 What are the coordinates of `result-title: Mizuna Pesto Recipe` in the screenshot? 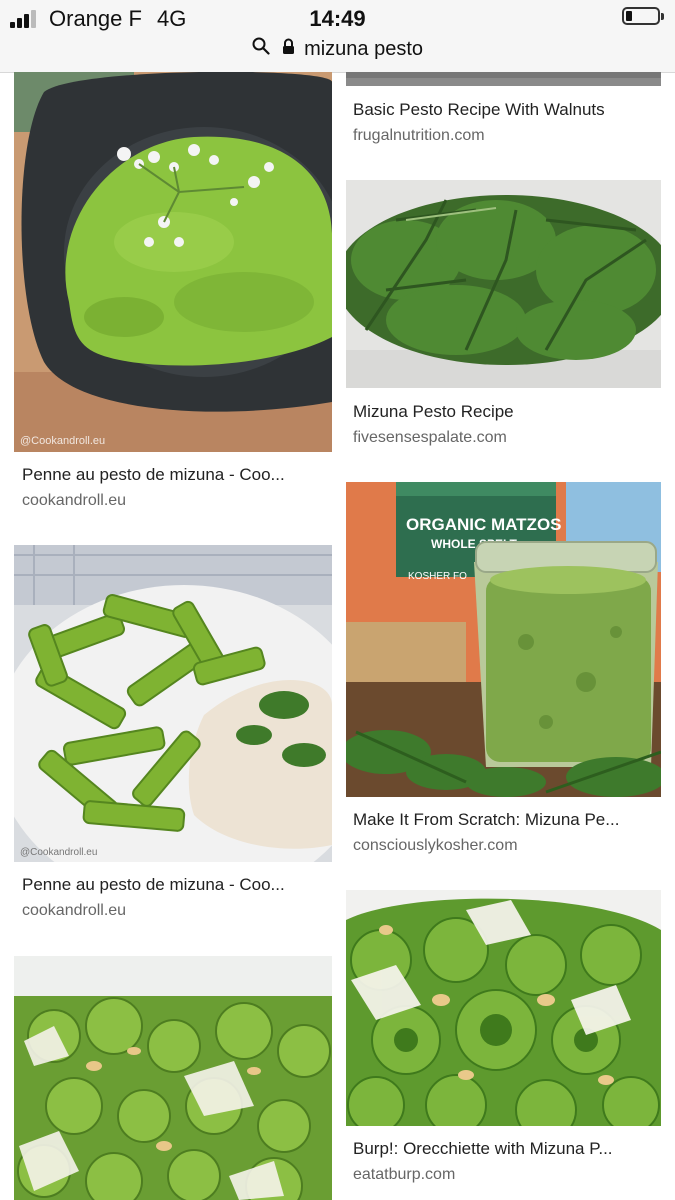 It's located at (433, 412).